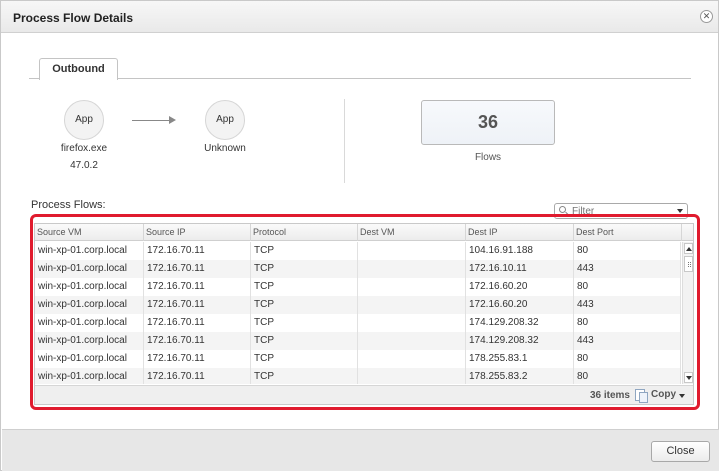 The height and width of the screenshot is (471, 719). Describe the element at coordinates (680, 451) in the screenshot. I see `close-button: Close` at that location.